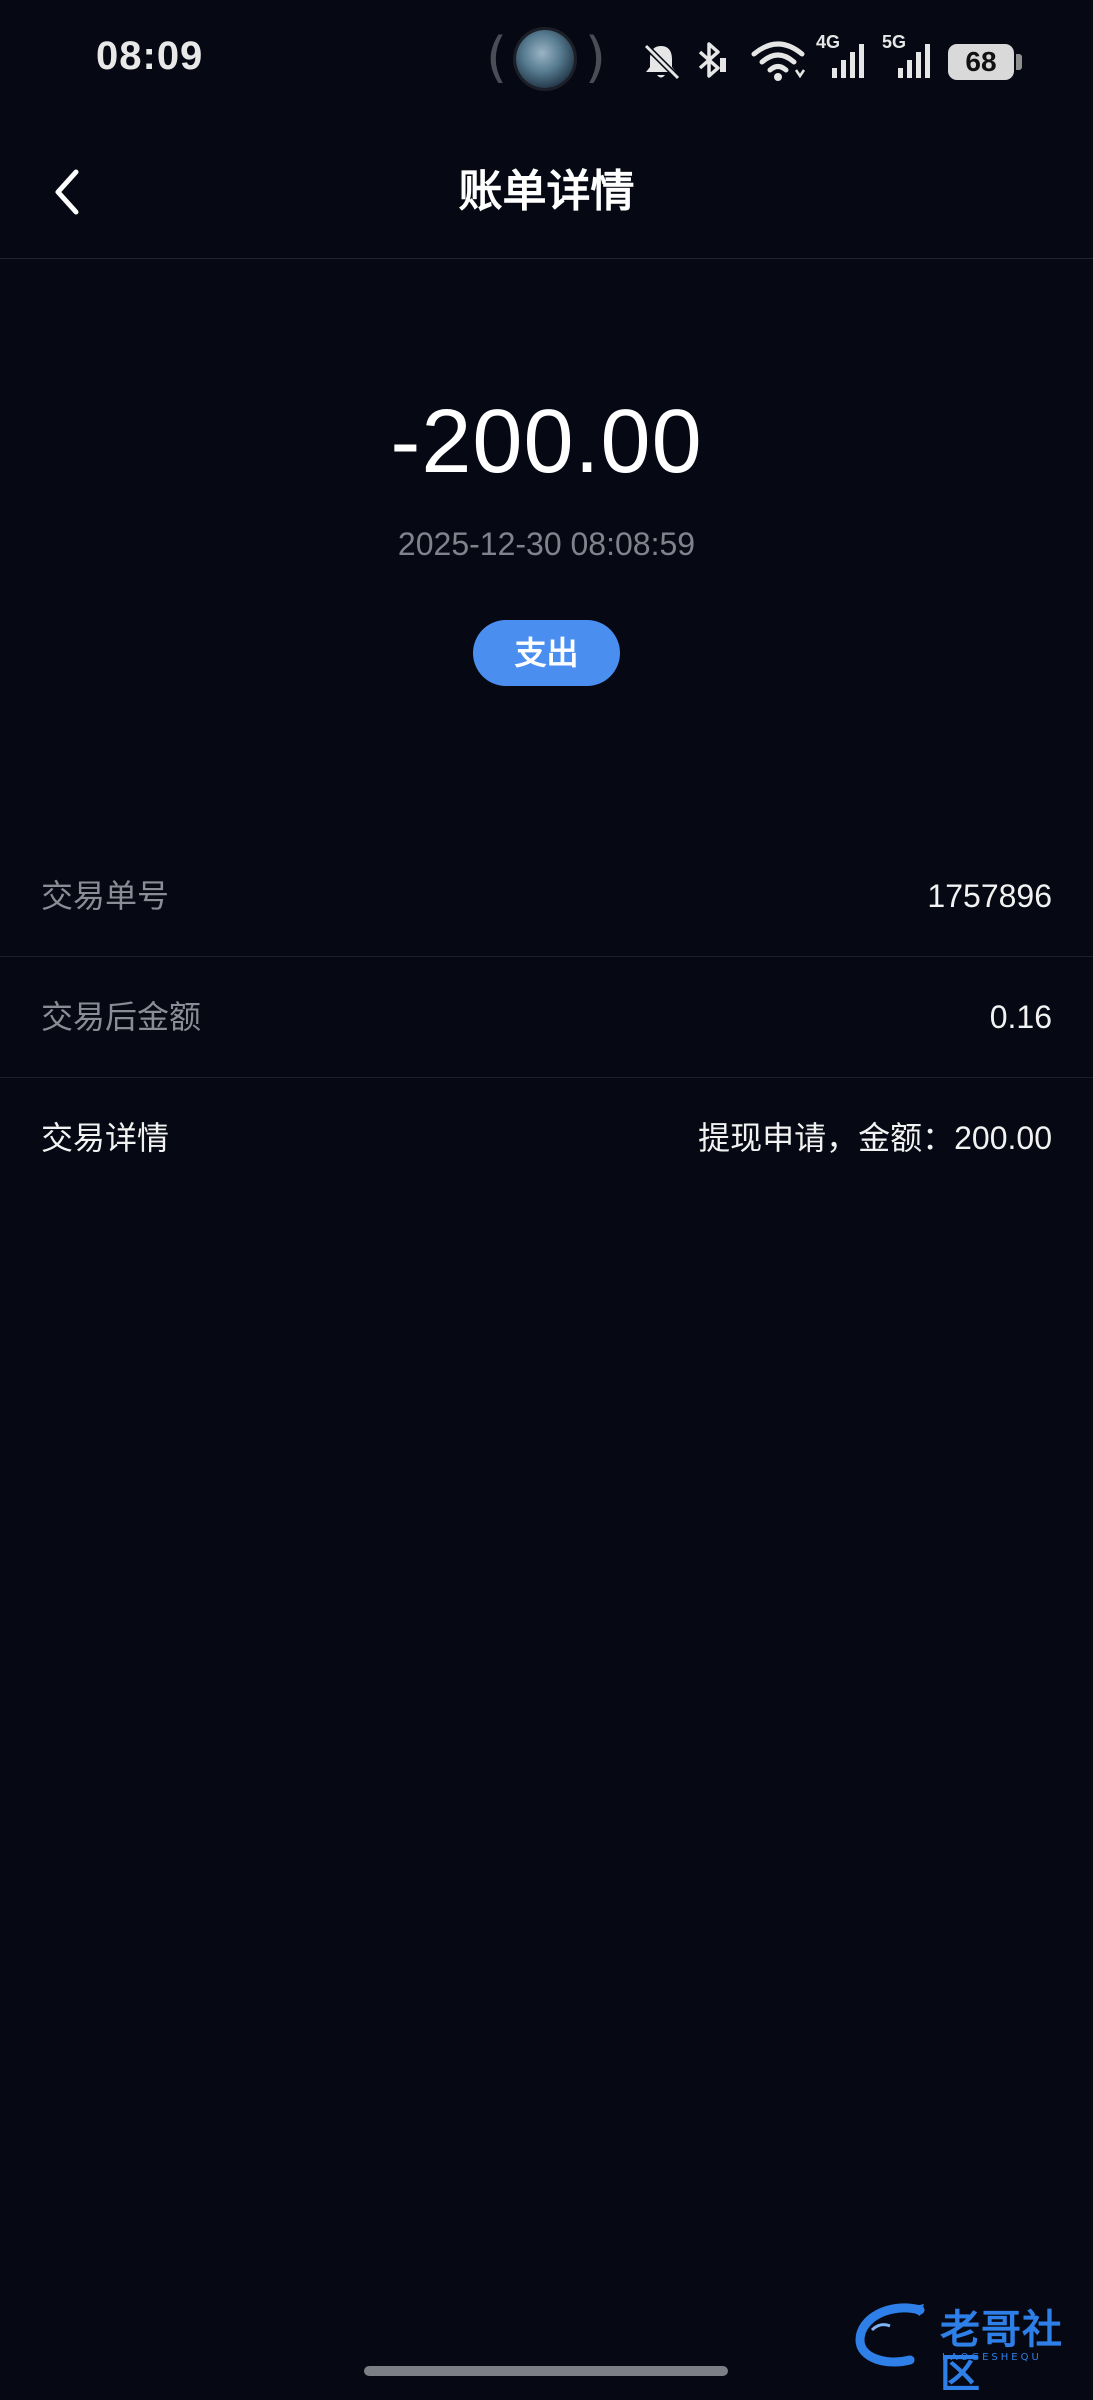 The image size is (1093, 2400). I want to click on network-4g-label: 4G, so click(828, 42).